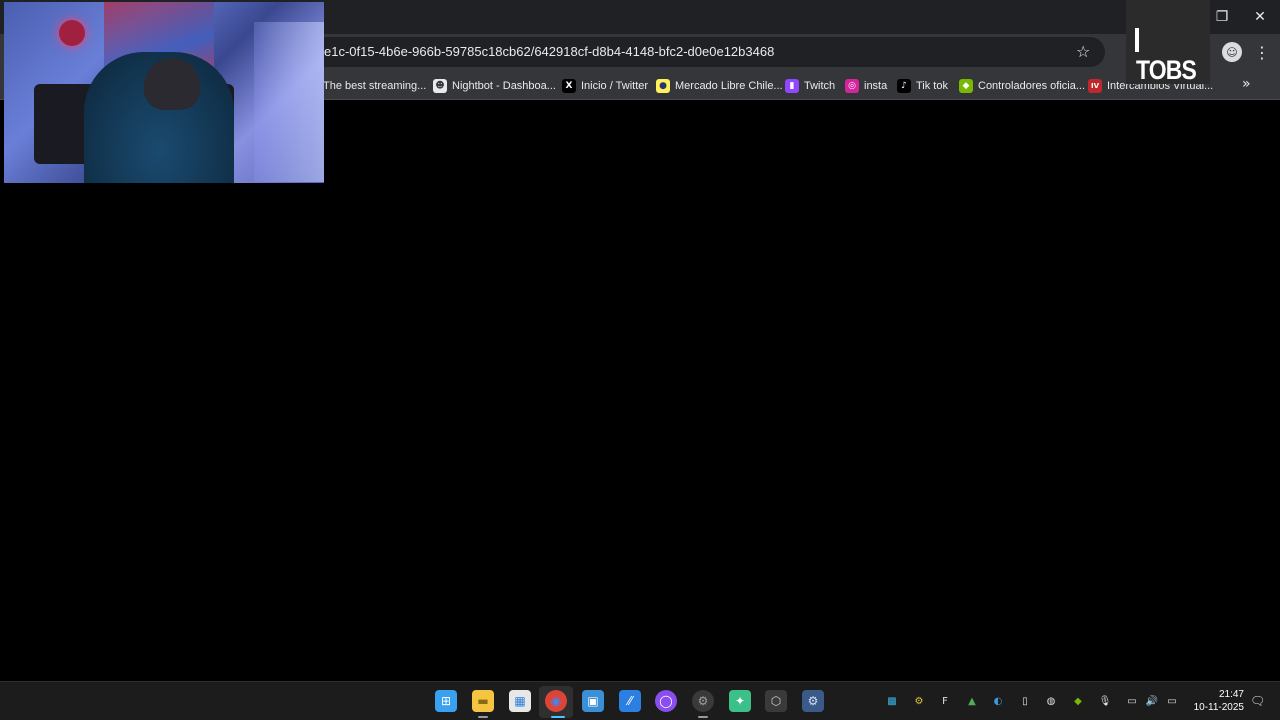 This screenshot has height=720, width=1280. I want to click on mercado-libre-icon: ●, so click(663, 86).